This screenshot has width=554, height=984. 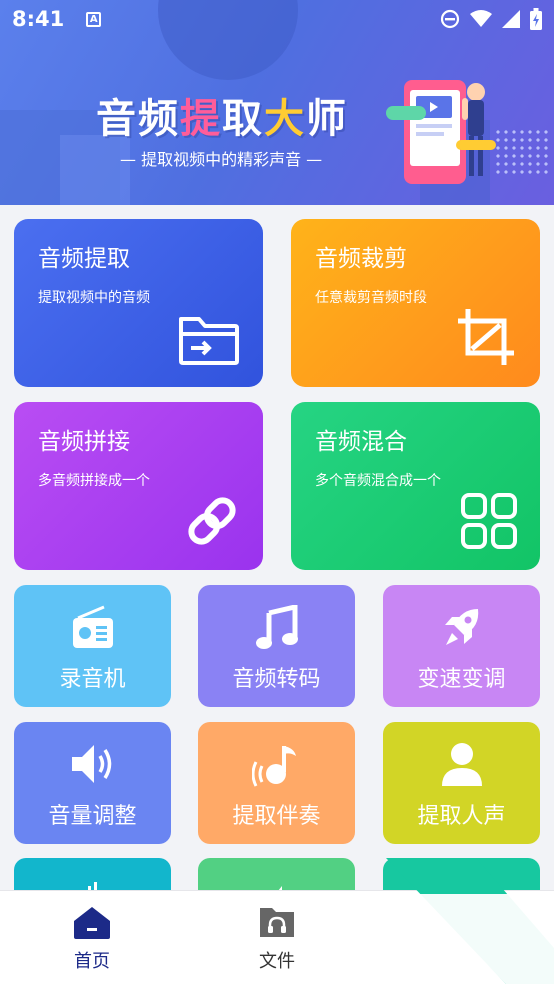 I want to click on person-icon, so click(x=461, y=764).